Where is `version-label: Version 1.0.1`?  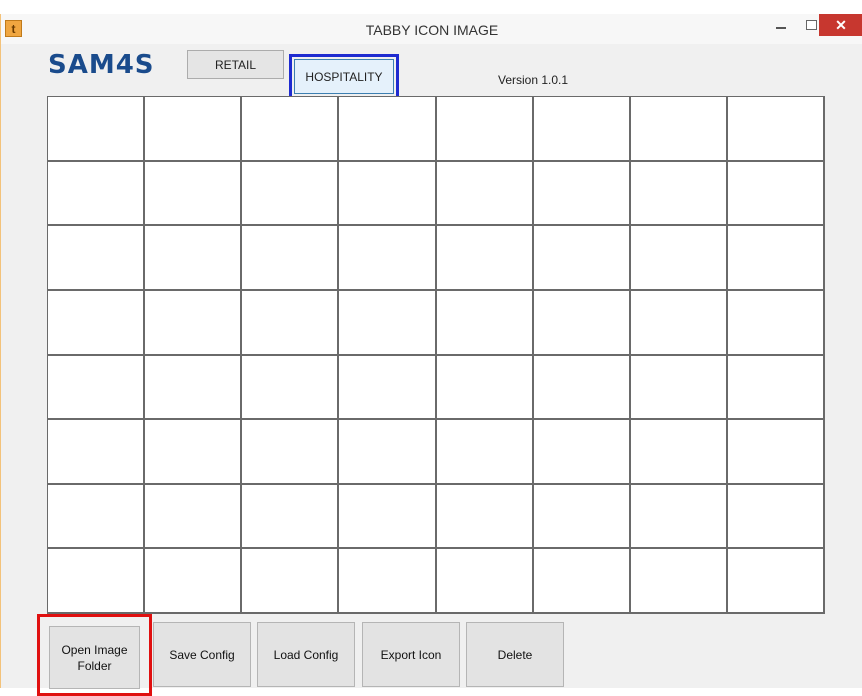
version-label: Version 1.0.1 is located at coordinates (533, 80).